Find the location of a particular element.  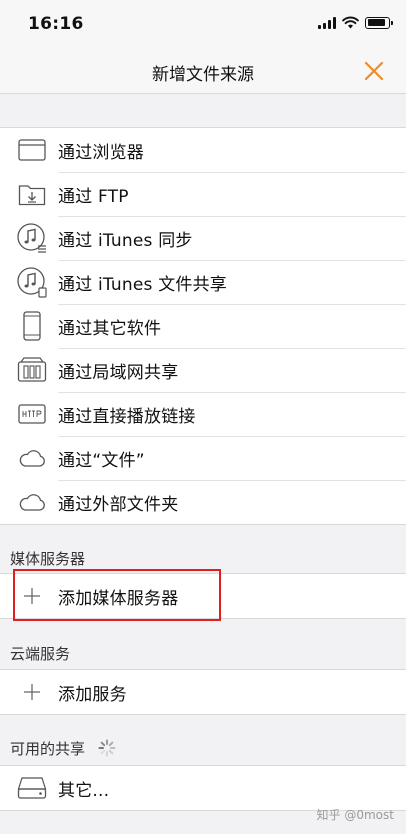

status-icons is located at coordinates (355, 22).